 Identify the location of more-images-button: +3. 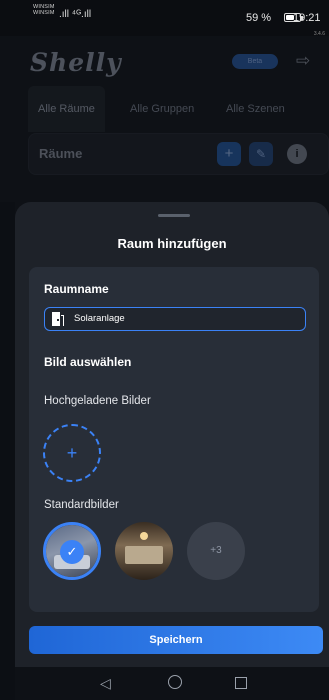
(216, 551).